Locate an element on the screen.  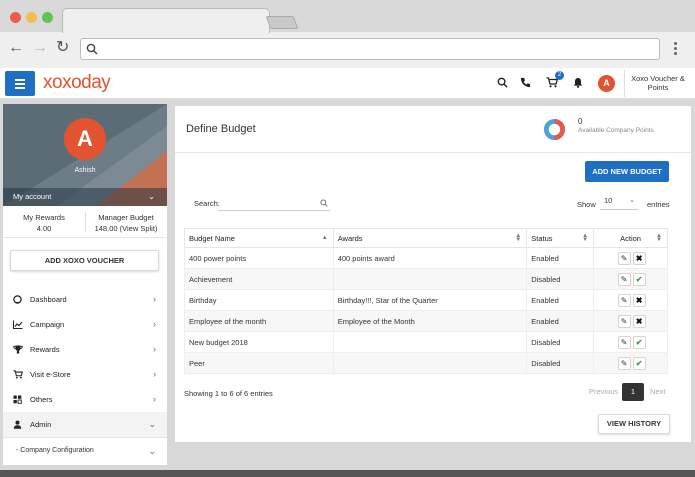
browser-window: ← → ↻ is located at coordinates (347, 34).